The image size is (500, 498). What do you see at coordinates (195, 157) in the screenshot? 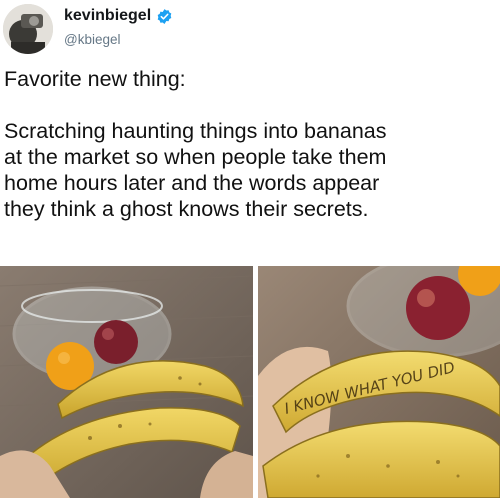
I see `tweet-text-line: at the market so when people take them` at bounding box center [195, 157].